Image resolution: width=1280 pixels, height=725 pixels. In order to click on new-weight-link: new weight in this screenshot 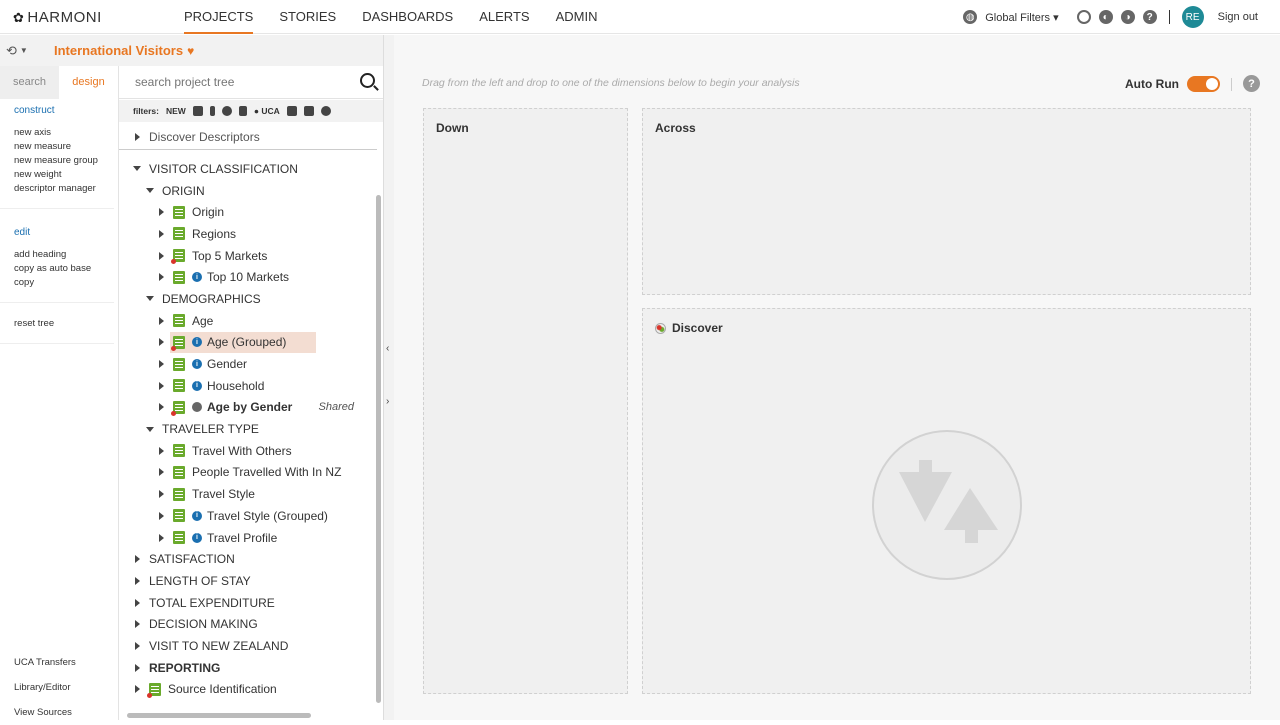, I will do `click(64, 175)`.